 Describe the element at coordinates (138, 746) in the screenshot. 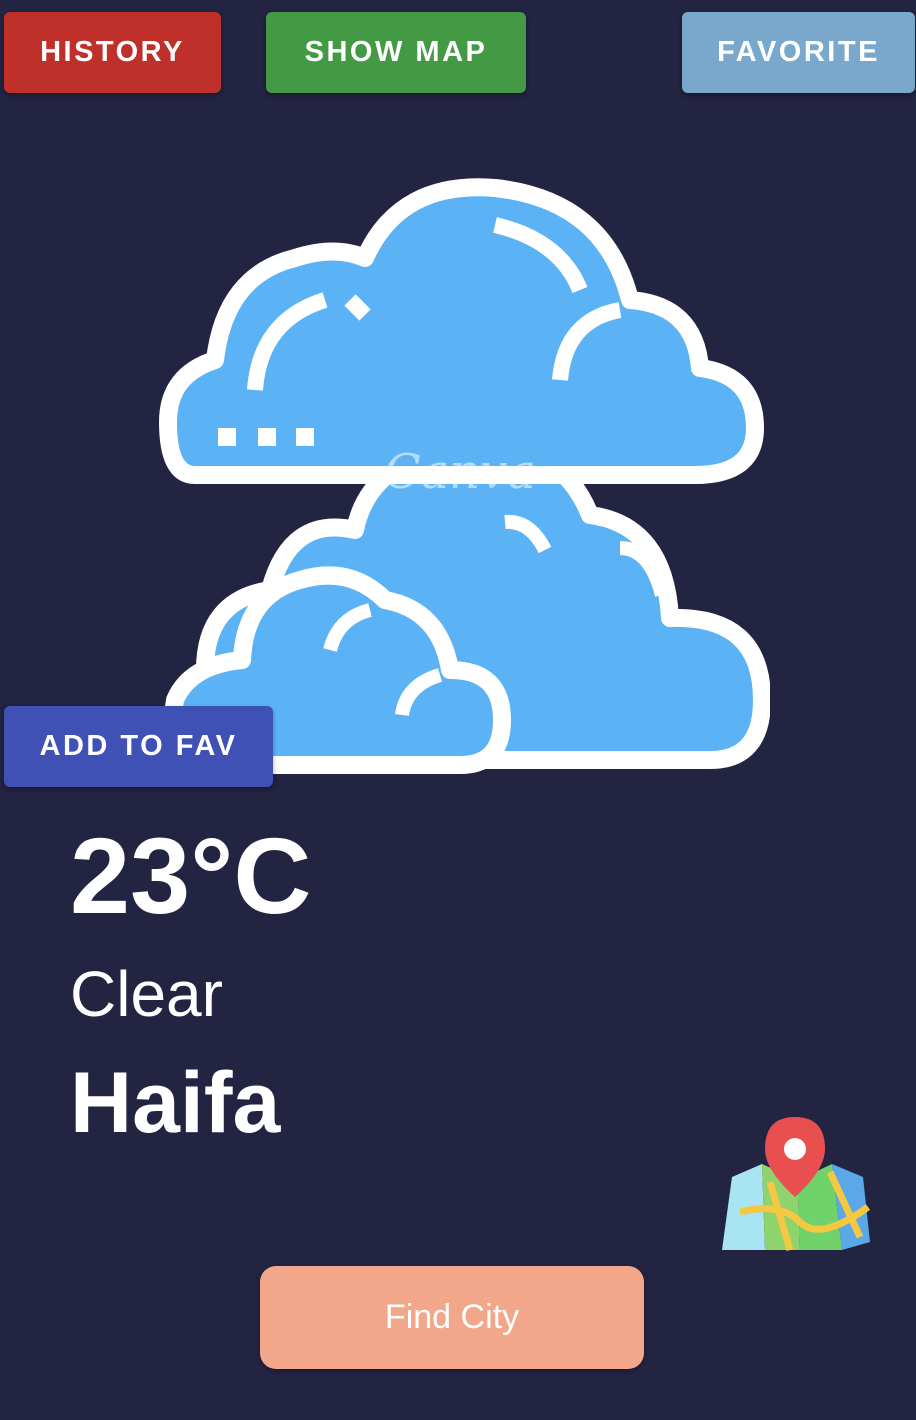

I see `add-to-fav-button: ADD TO FAV` at that location.